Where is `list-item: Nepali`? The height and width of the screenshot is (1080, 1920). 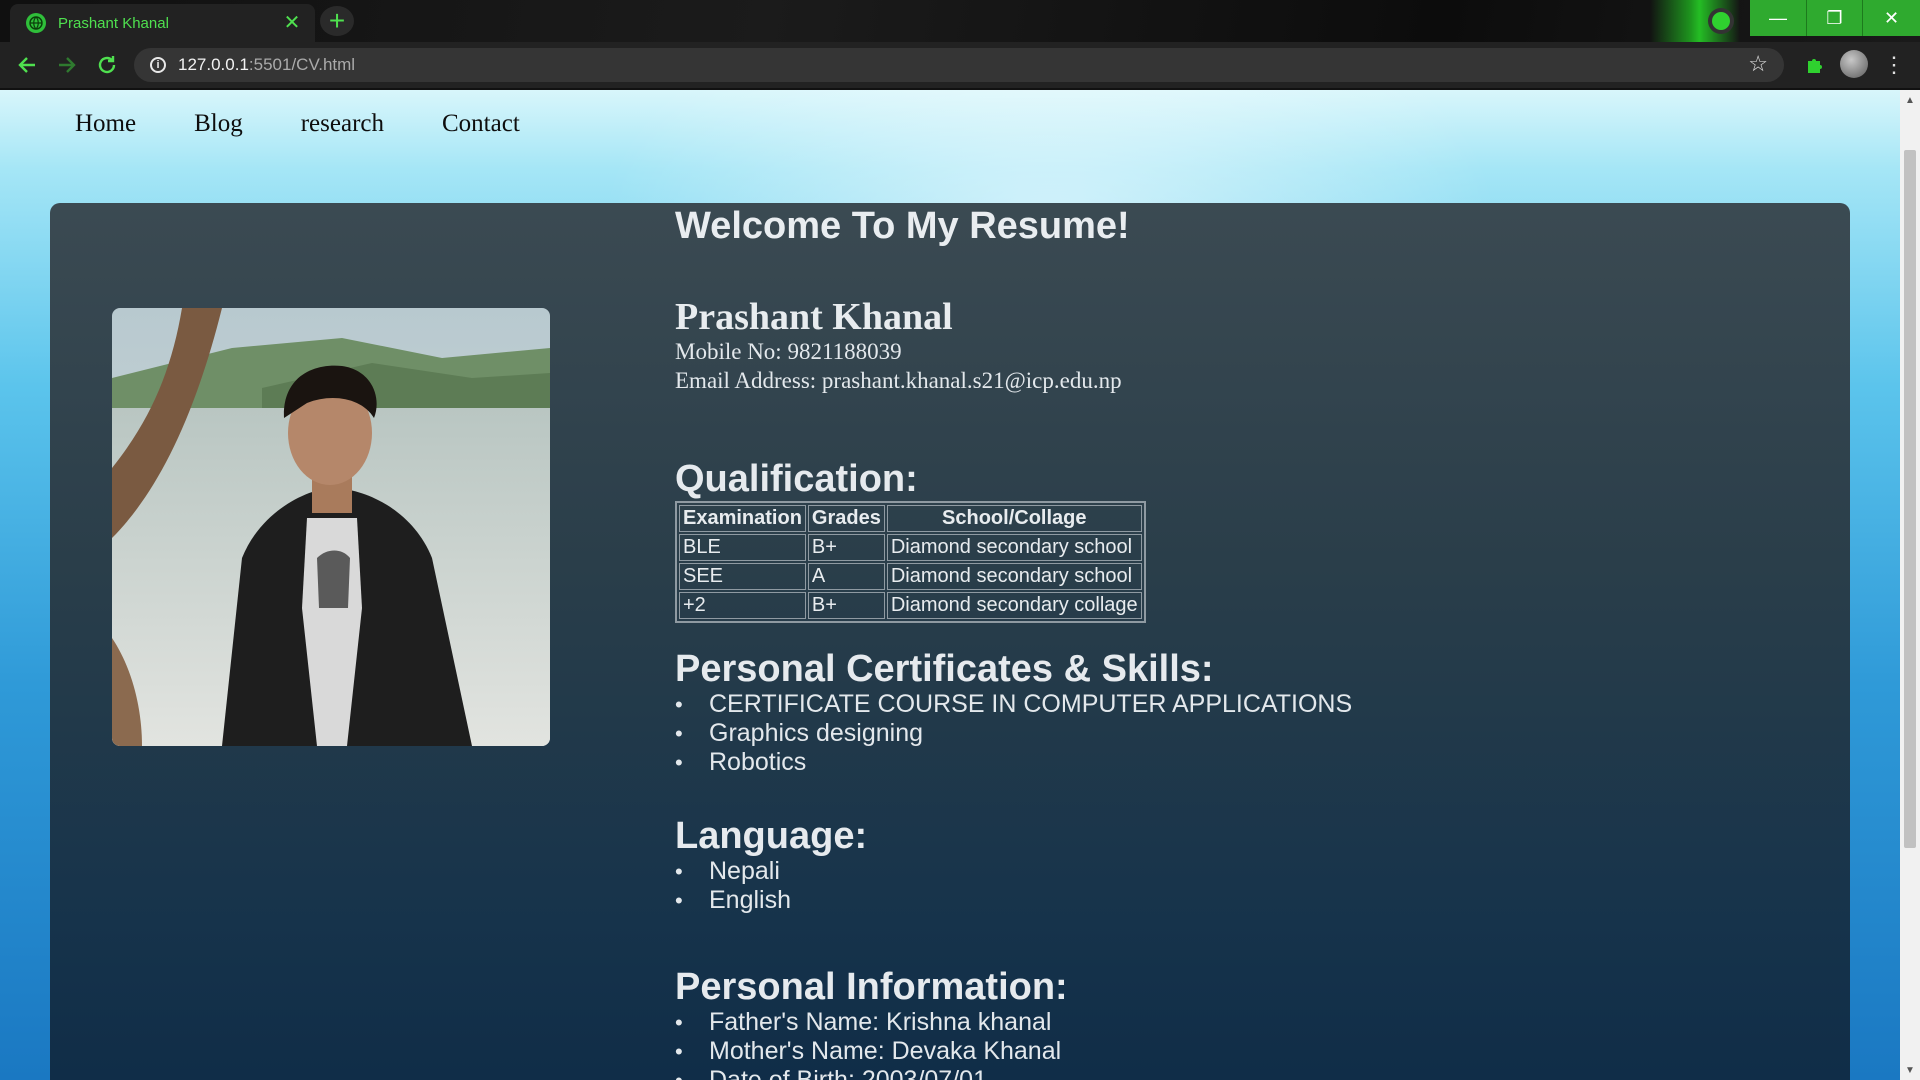
list-item: Nepali is located at coordinates (733, 871).